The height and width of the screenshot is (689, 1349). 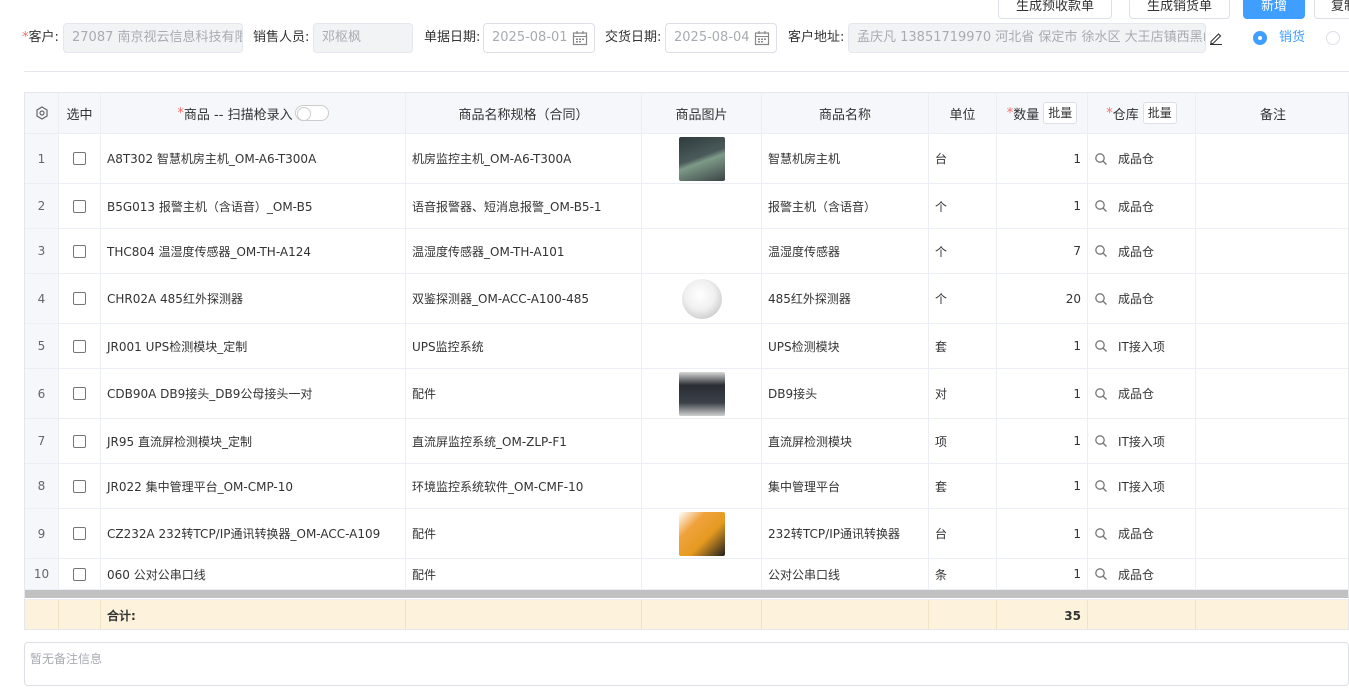 What do you see at coordinates (1292, 38) in the screenshot?
I see `sale-radio-label: 销货` at bounding box center [1292, 38].